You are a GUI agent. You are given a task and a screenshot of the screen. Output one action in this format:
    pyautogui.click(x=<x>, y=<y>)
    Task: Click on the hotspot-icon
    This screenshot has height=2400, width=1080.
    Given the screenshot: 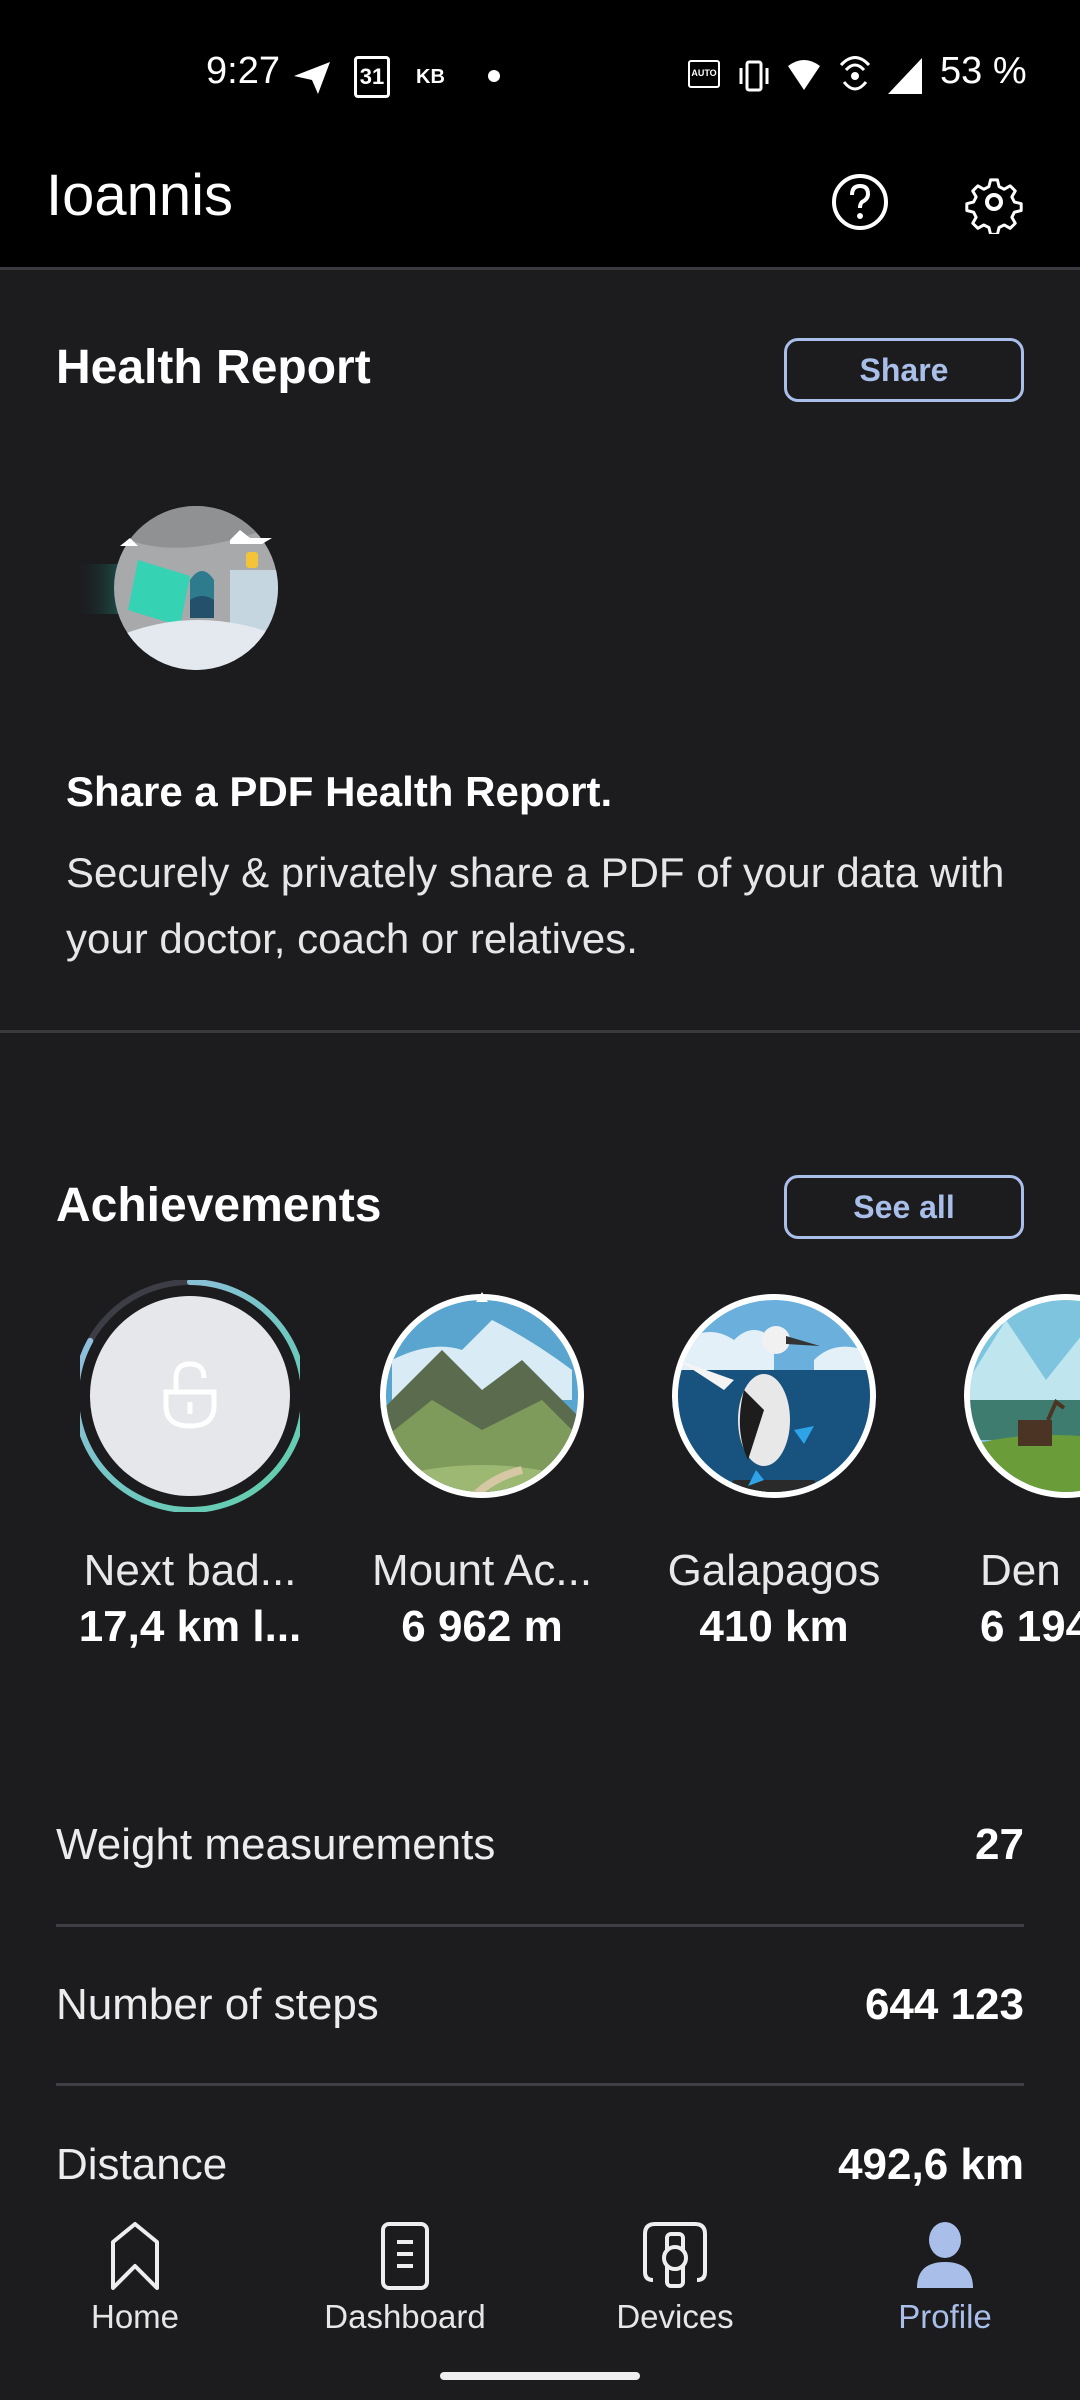 What is the action you would take?
    pyautogui.click(x=855, y=73)
    